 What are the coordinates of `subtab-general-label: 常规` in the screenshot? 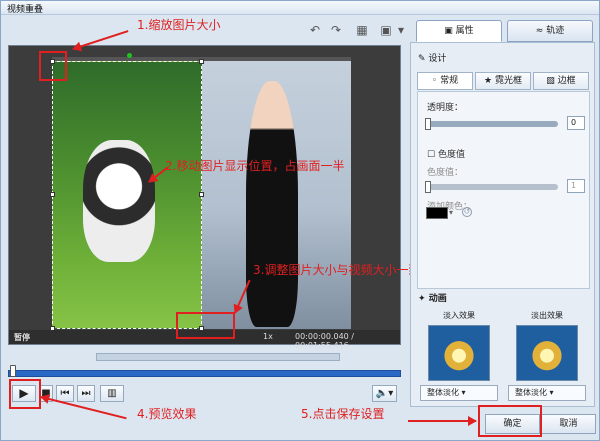 It's located at (449, 81).